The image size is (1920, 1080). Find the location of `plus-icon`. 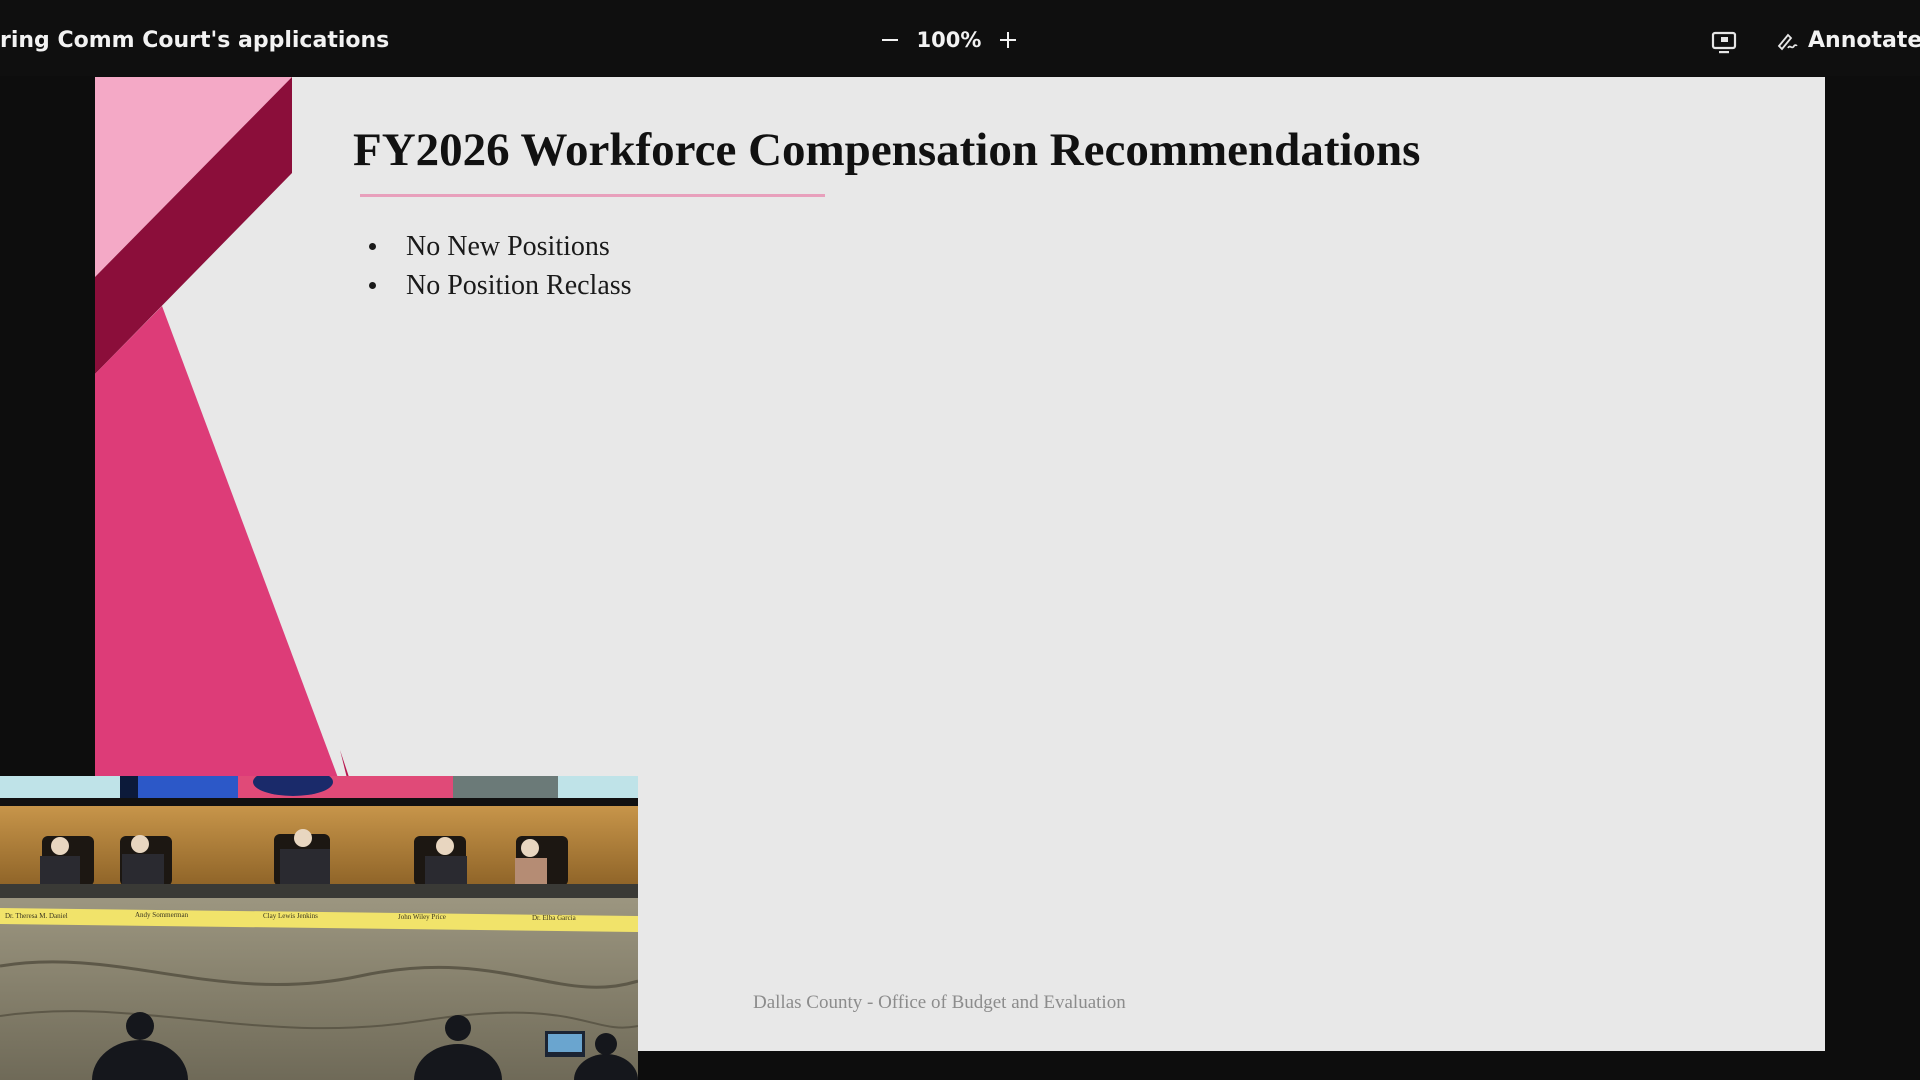

plus-icon is located at coordinates (1008, 40).